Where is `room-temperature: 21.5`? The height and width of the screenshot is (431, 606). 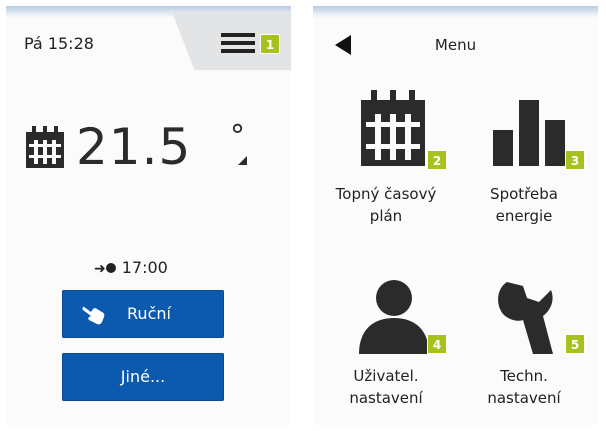 room-temperature: 21.5 is located at coordinates (134, 147).